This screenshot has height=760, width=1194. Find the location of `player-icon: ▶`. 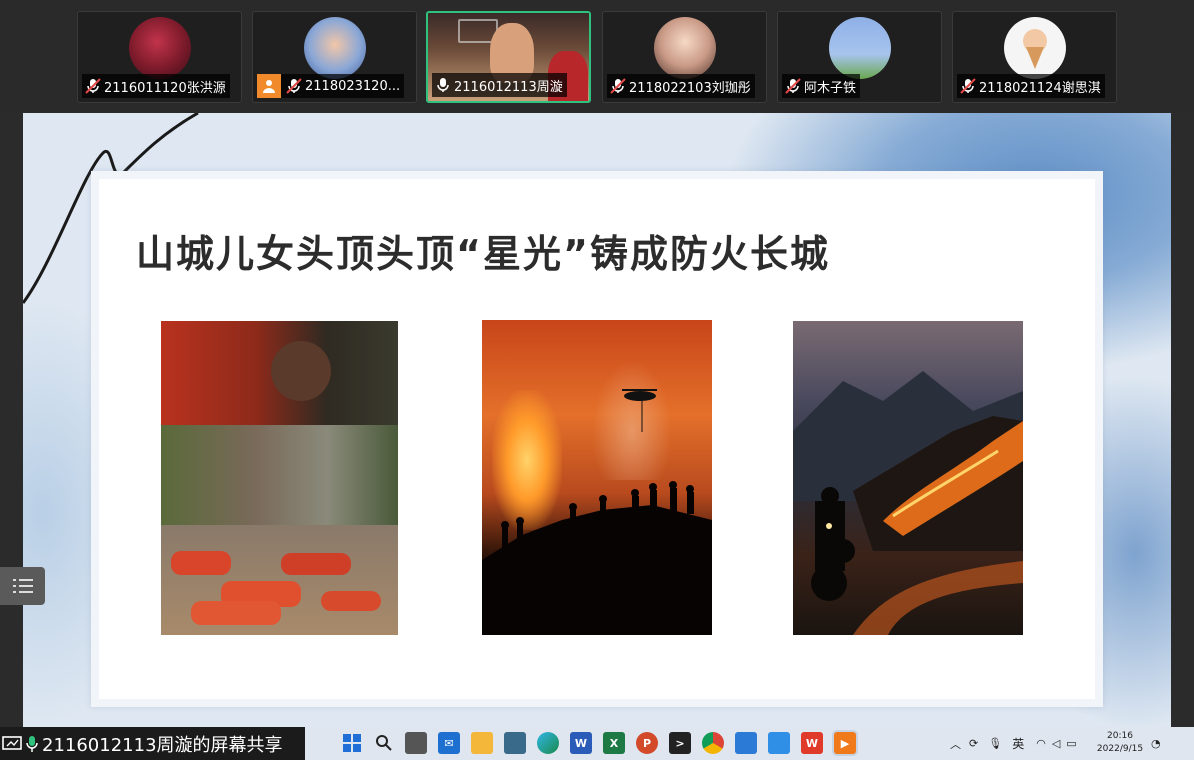

player-icon: ▶ is located at coordinates (845, 743).